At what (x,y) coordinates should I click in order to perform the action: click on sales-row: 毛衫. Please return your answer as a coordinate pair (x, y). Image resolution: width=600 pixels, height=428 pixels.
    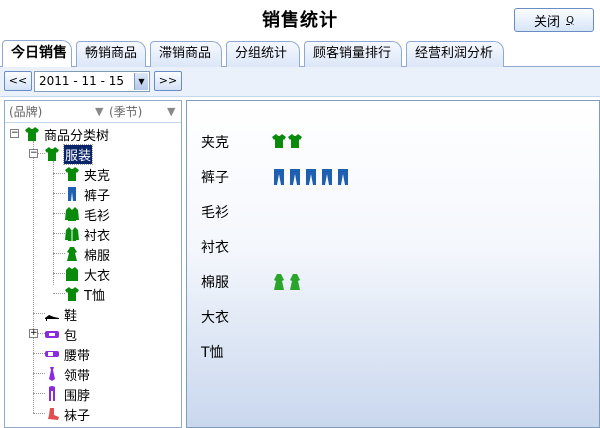
    Looking at the image, I should click on (236, 212).